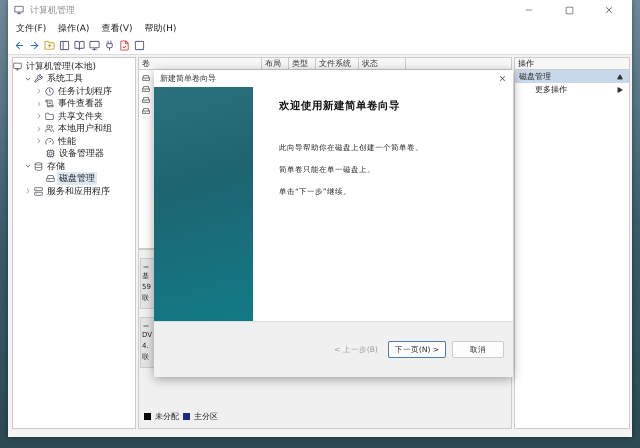 The image size is (640, 448). Describe the element at coordinates (124, 45) in the screenshot. I see `document-check-icon` at that location.